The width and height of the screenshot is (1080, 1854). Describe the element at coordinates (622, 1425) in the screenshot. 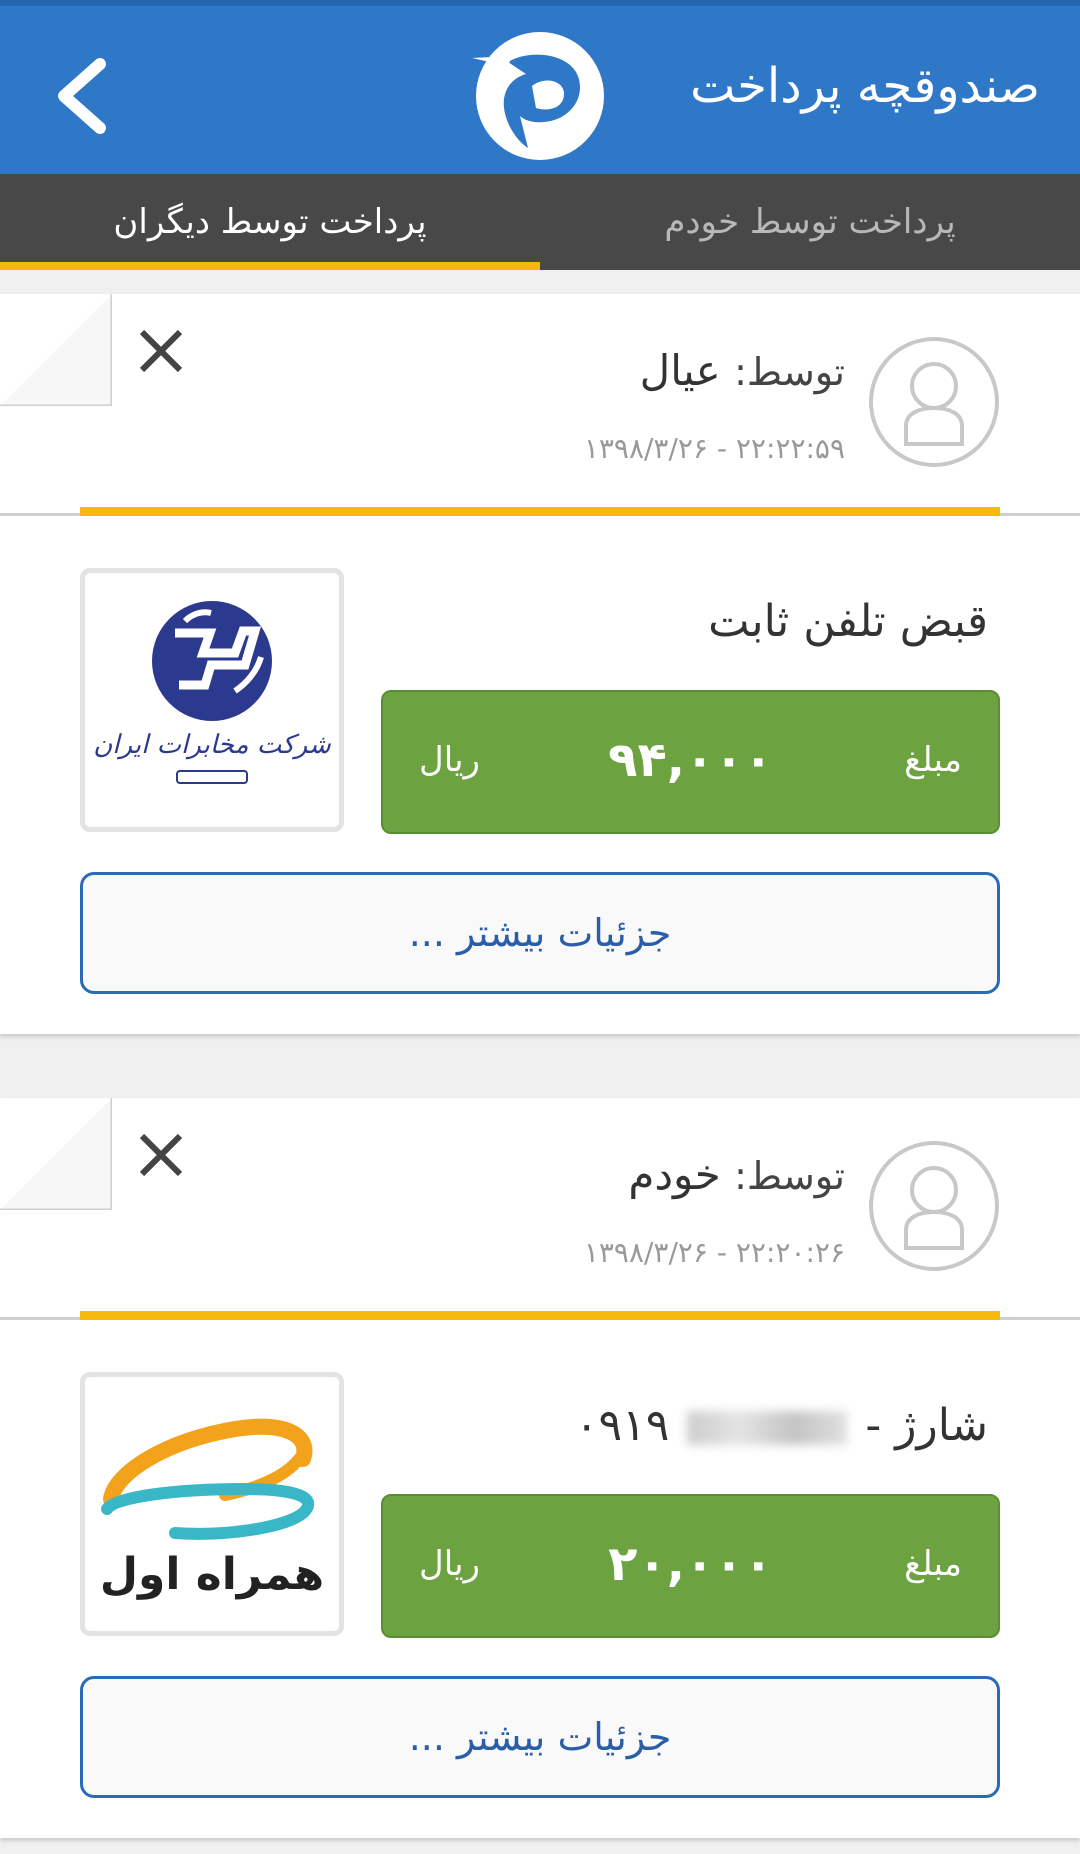

I see `phone-number-visible: ۰۹۱۹` at that location.